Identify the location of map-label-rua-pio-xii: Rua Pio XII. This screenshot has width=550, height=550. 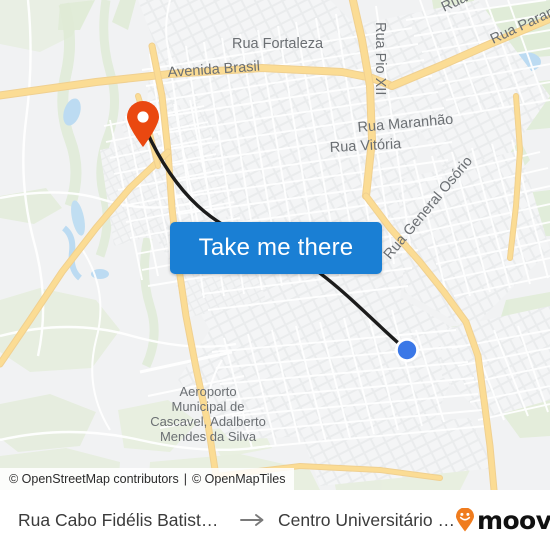
(380, 58).